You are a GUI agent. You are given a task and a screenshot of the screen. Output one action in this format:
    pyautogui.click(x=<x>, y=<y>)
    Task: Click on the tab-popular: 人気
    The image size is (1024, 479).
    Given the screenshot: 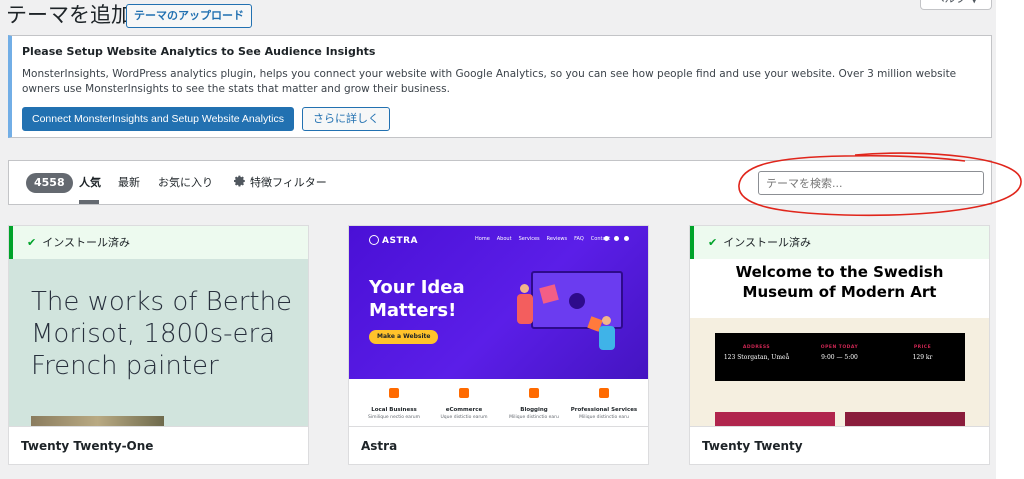 What is the action you would take?
    pyautogui.click(x=90, y=183)
    